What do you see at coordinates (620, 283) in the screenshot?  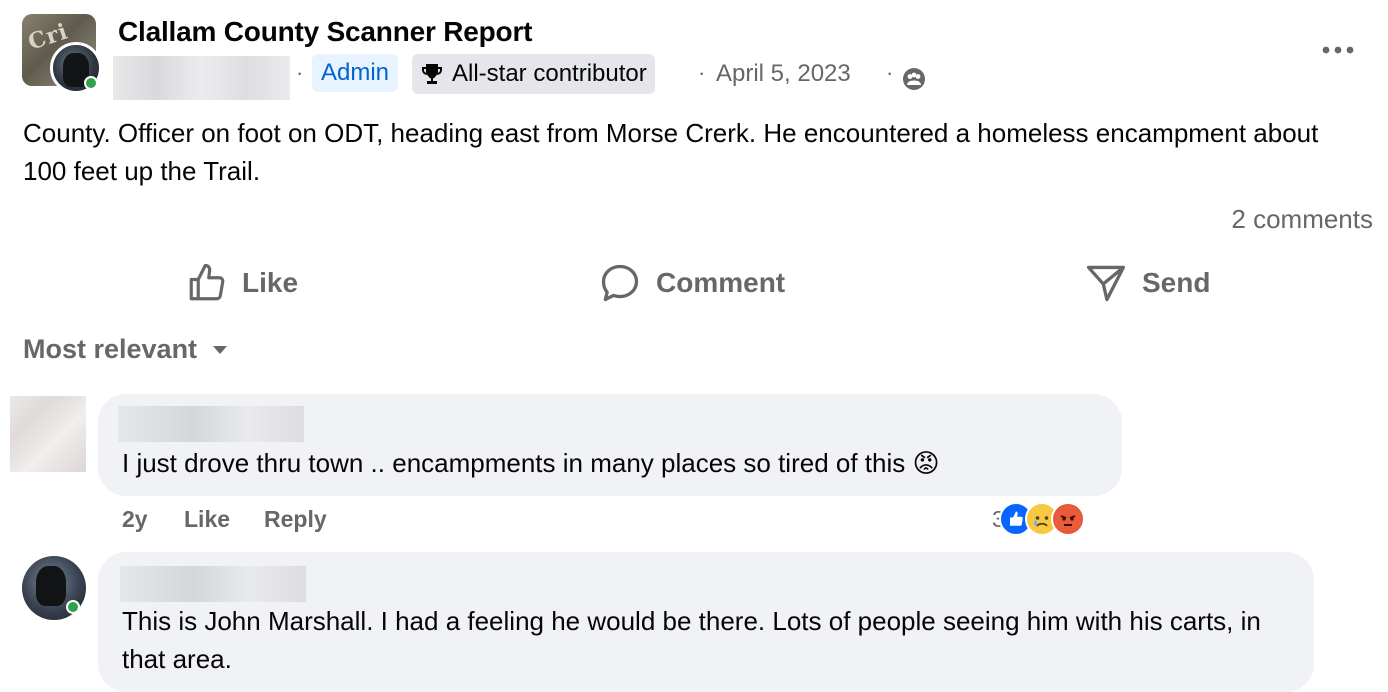 I see `comment-bubble-icon` at bounding box center [620, 283].